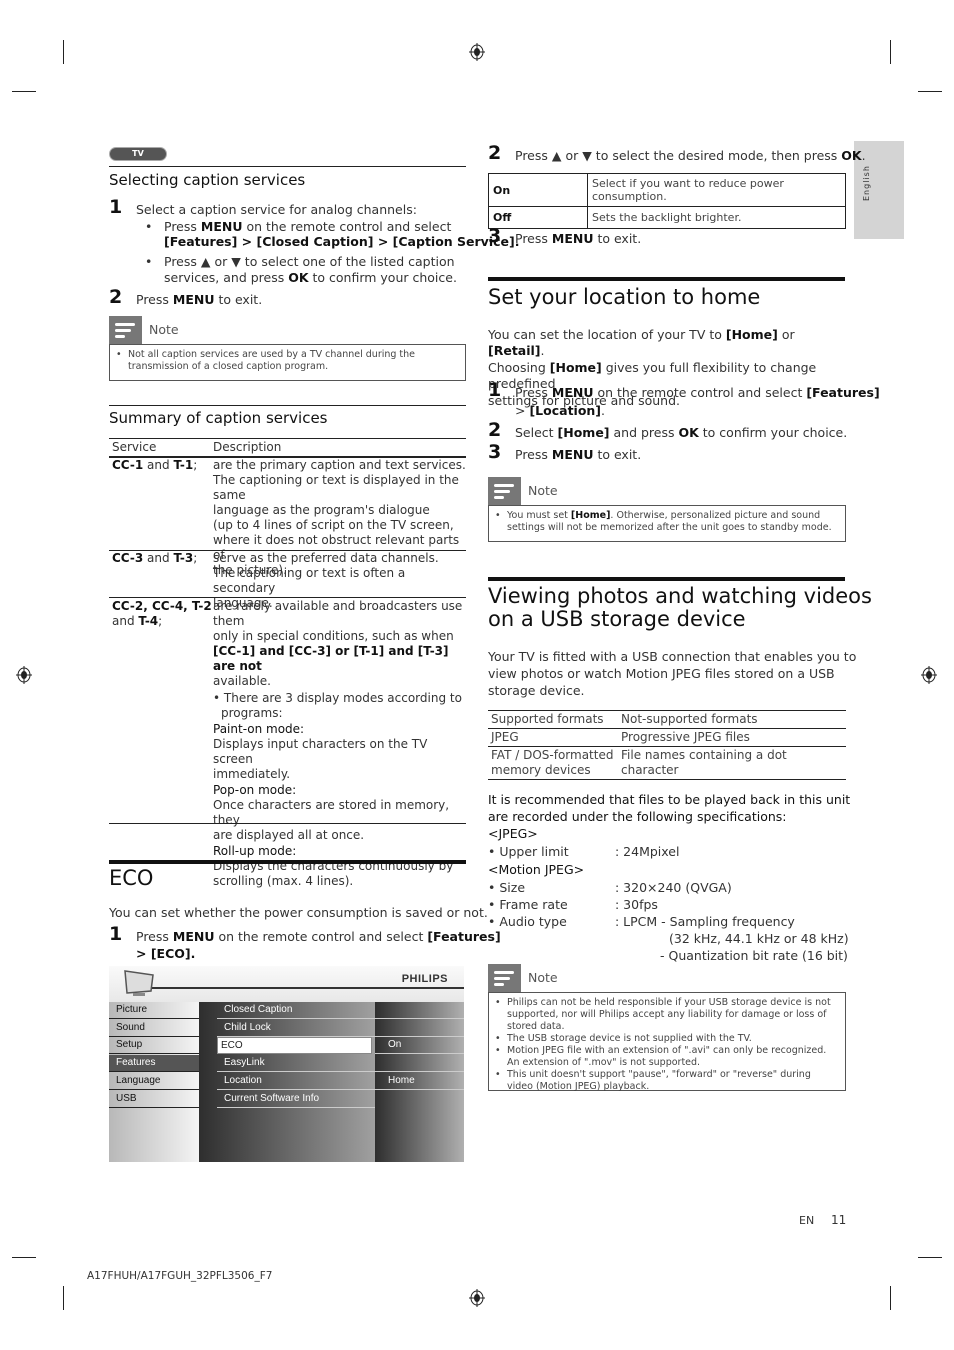  What do you see at coordinates (543, 490) in the screenshot?
I see `note-label: Note` at bounding box center [543, 490].